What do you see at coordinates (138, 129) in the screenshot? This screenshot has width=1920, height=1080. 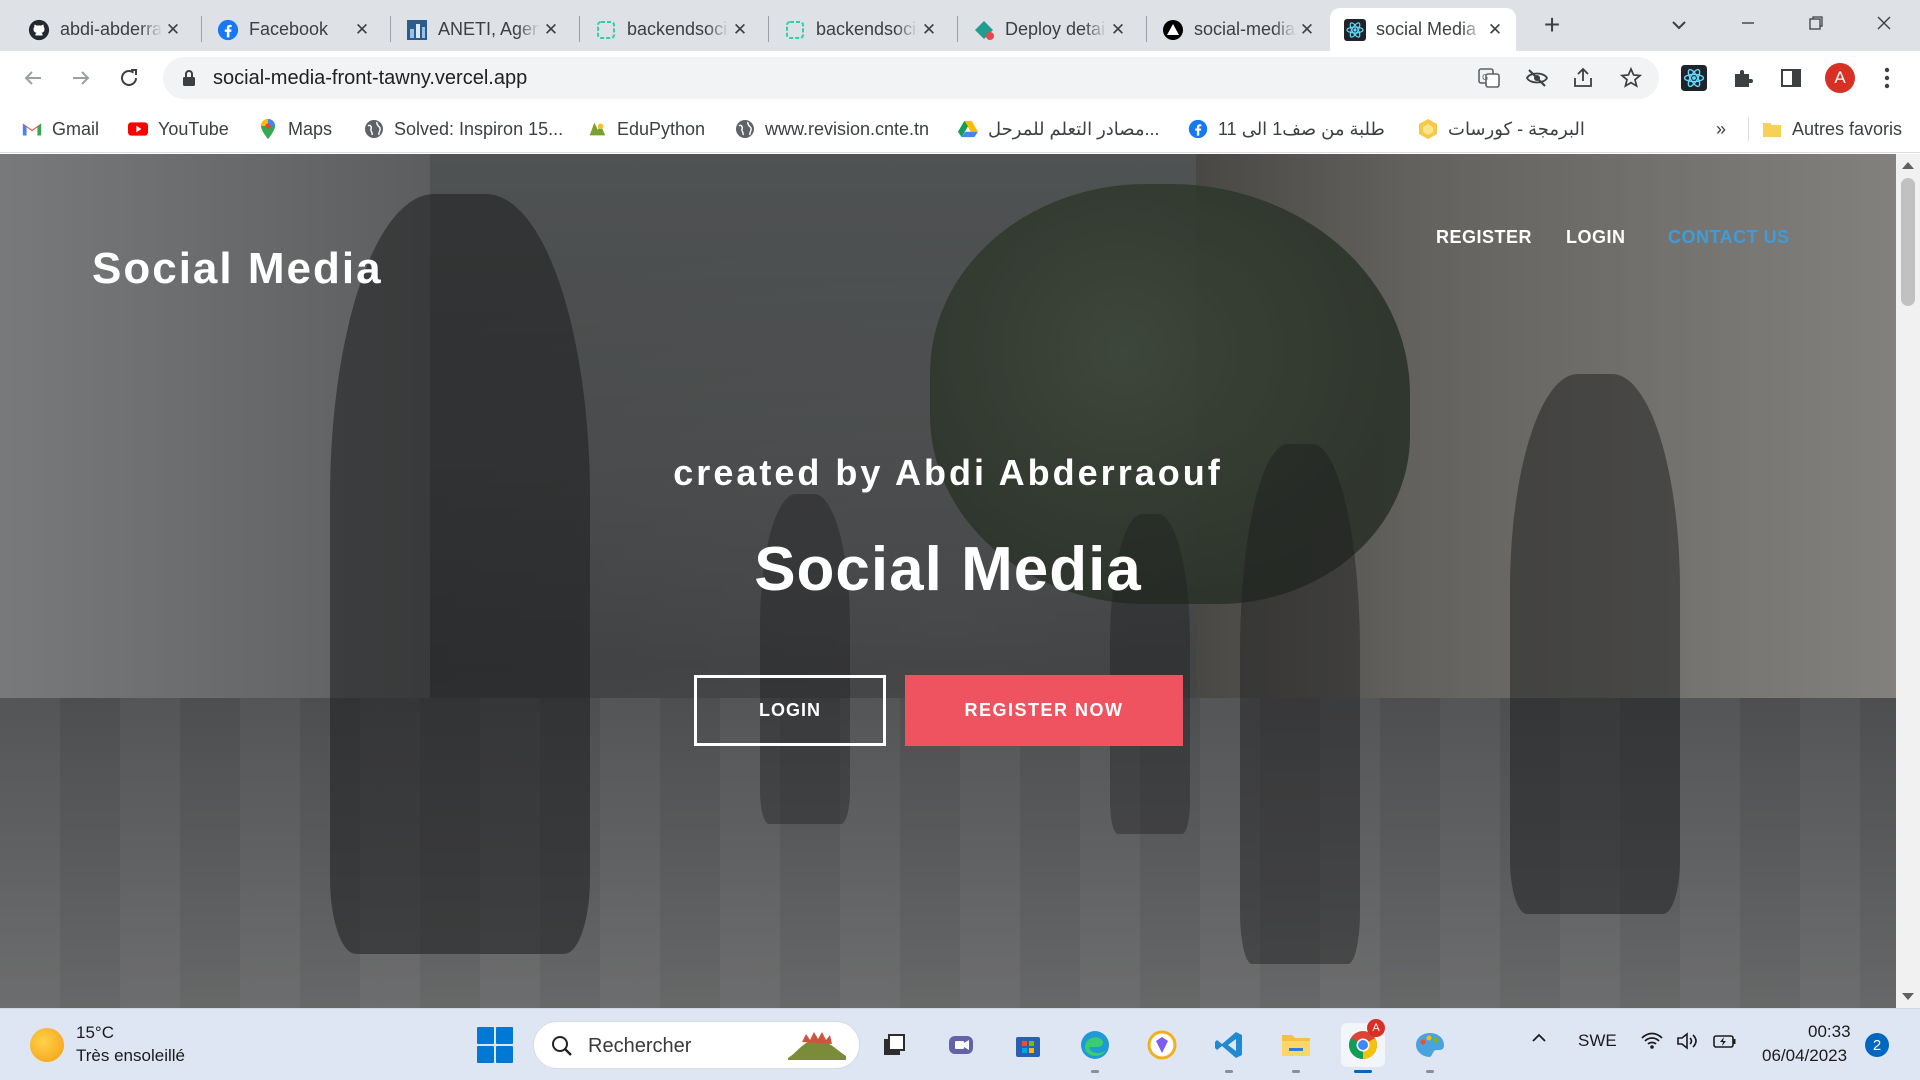 I see `youtube-icon` at bounding box center [138, 129].